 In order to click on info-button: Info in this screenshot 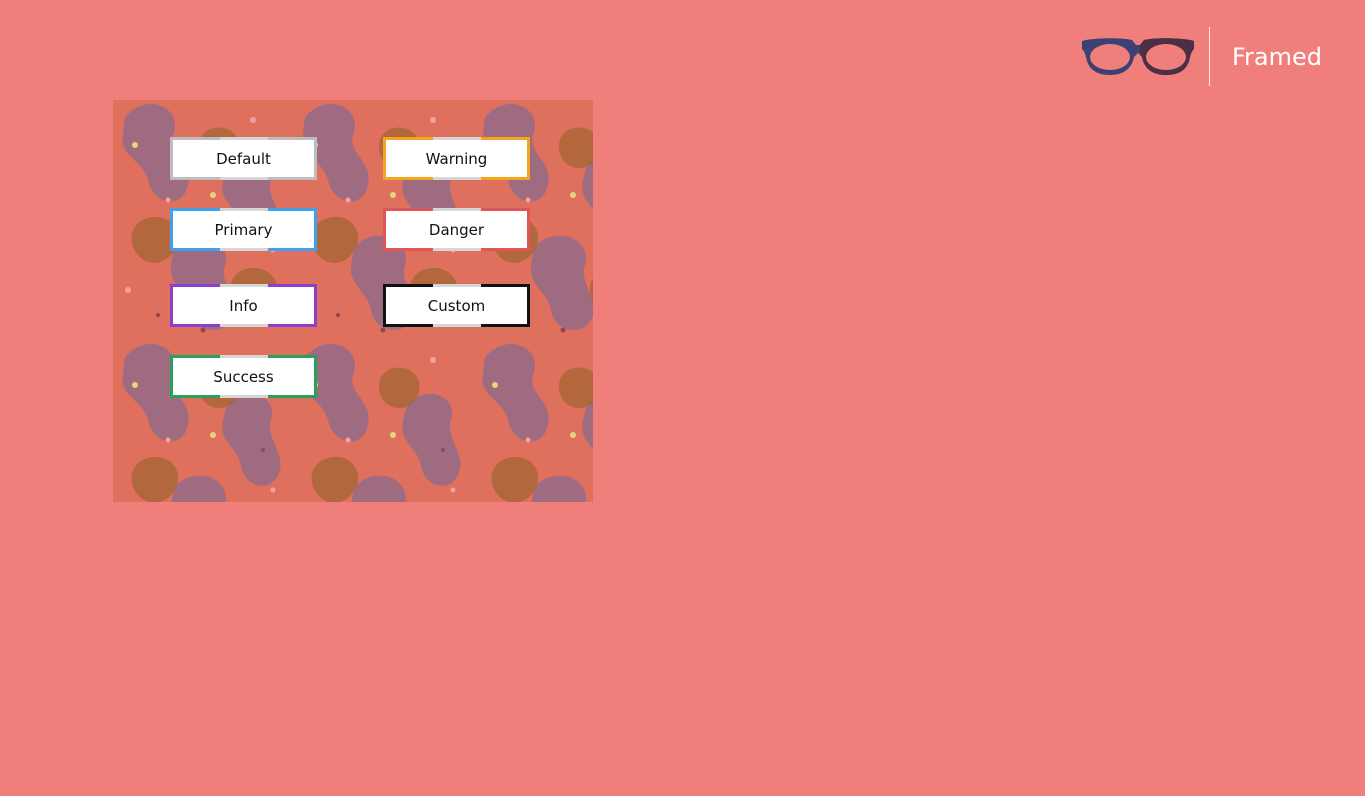, I will do `click(243, 305)`.